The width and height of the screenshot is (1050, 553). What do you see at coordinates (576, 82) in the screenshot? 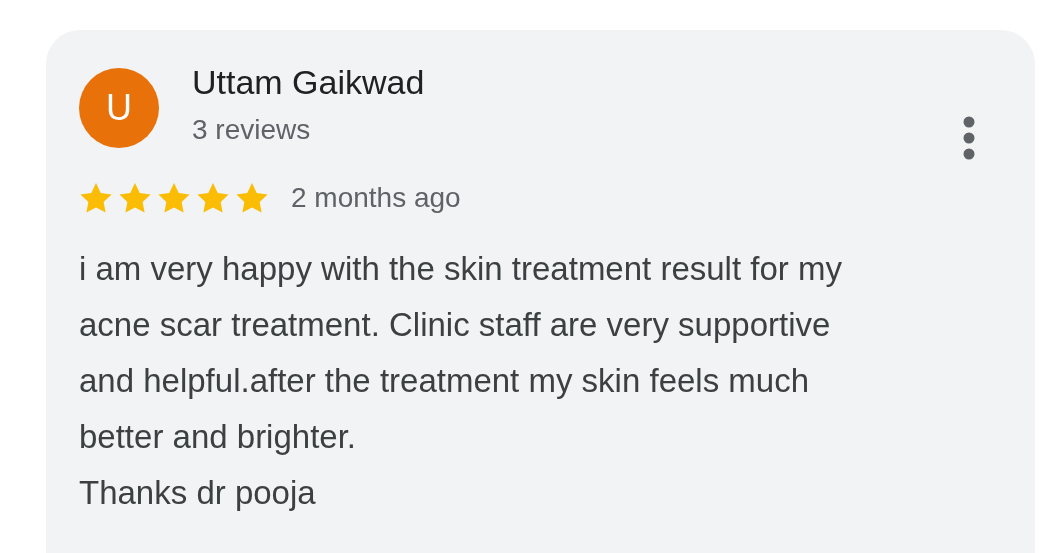
I see `author-name: Uttam Gaikwad` at bounding box center [576, 82].